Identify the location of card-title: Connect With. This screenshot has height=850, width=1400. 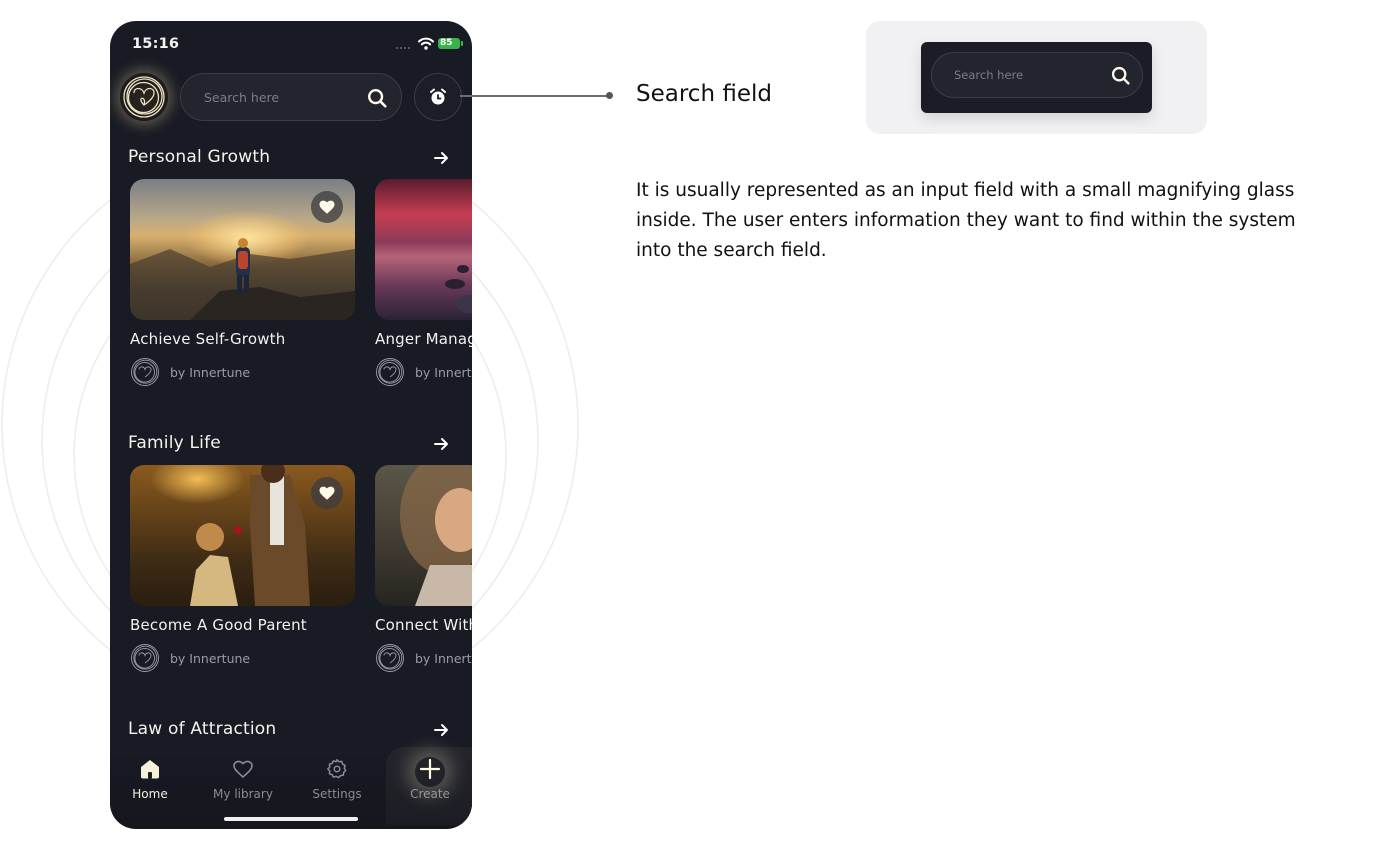
(423, 625).